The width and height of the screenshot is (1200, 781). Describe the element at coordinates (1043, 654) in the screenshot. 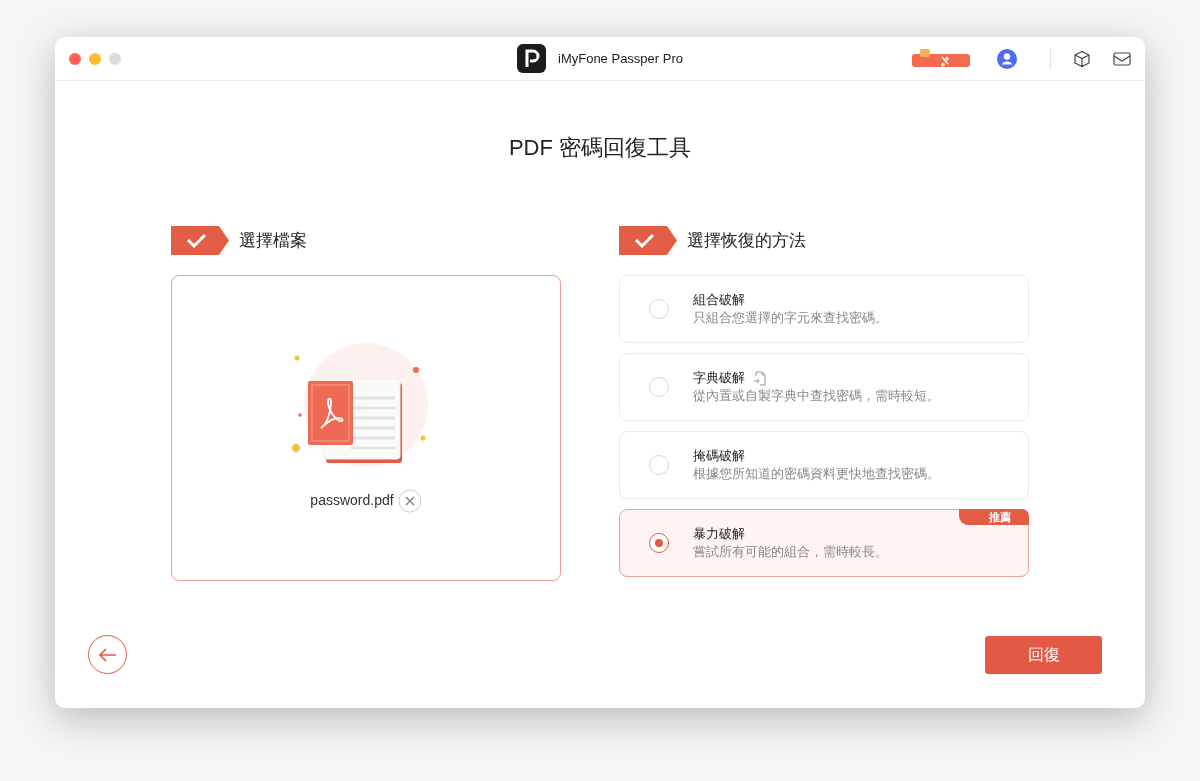

I see `recover-button: 回復` at that location.